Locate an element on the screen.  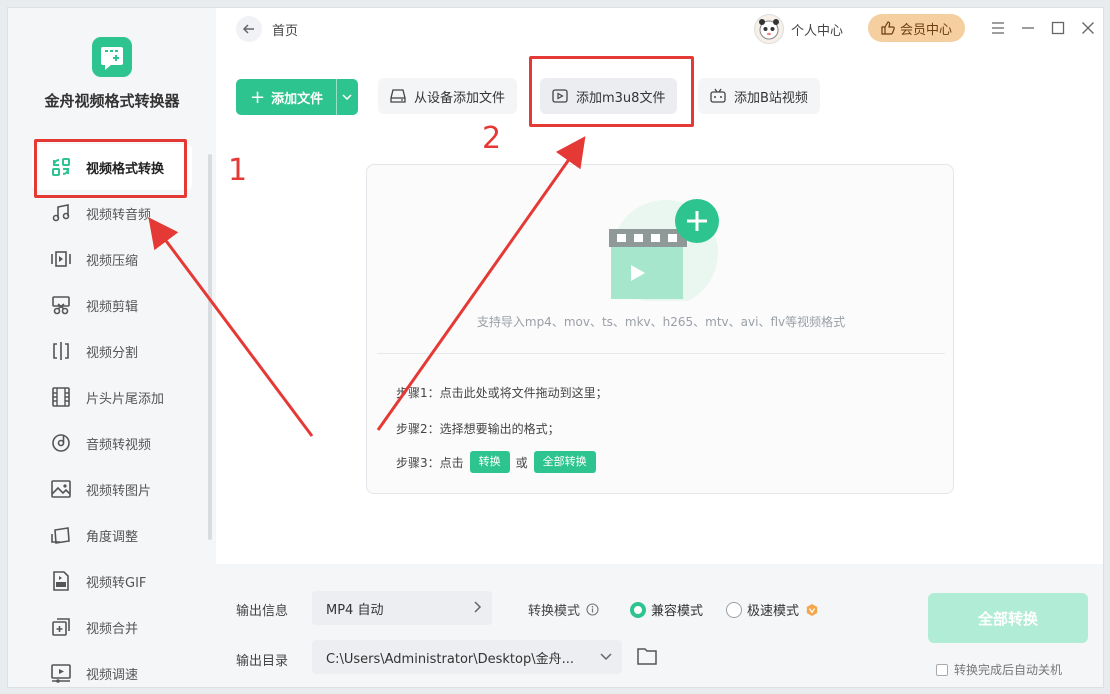
menu-button is located at coordinates (998, 28).